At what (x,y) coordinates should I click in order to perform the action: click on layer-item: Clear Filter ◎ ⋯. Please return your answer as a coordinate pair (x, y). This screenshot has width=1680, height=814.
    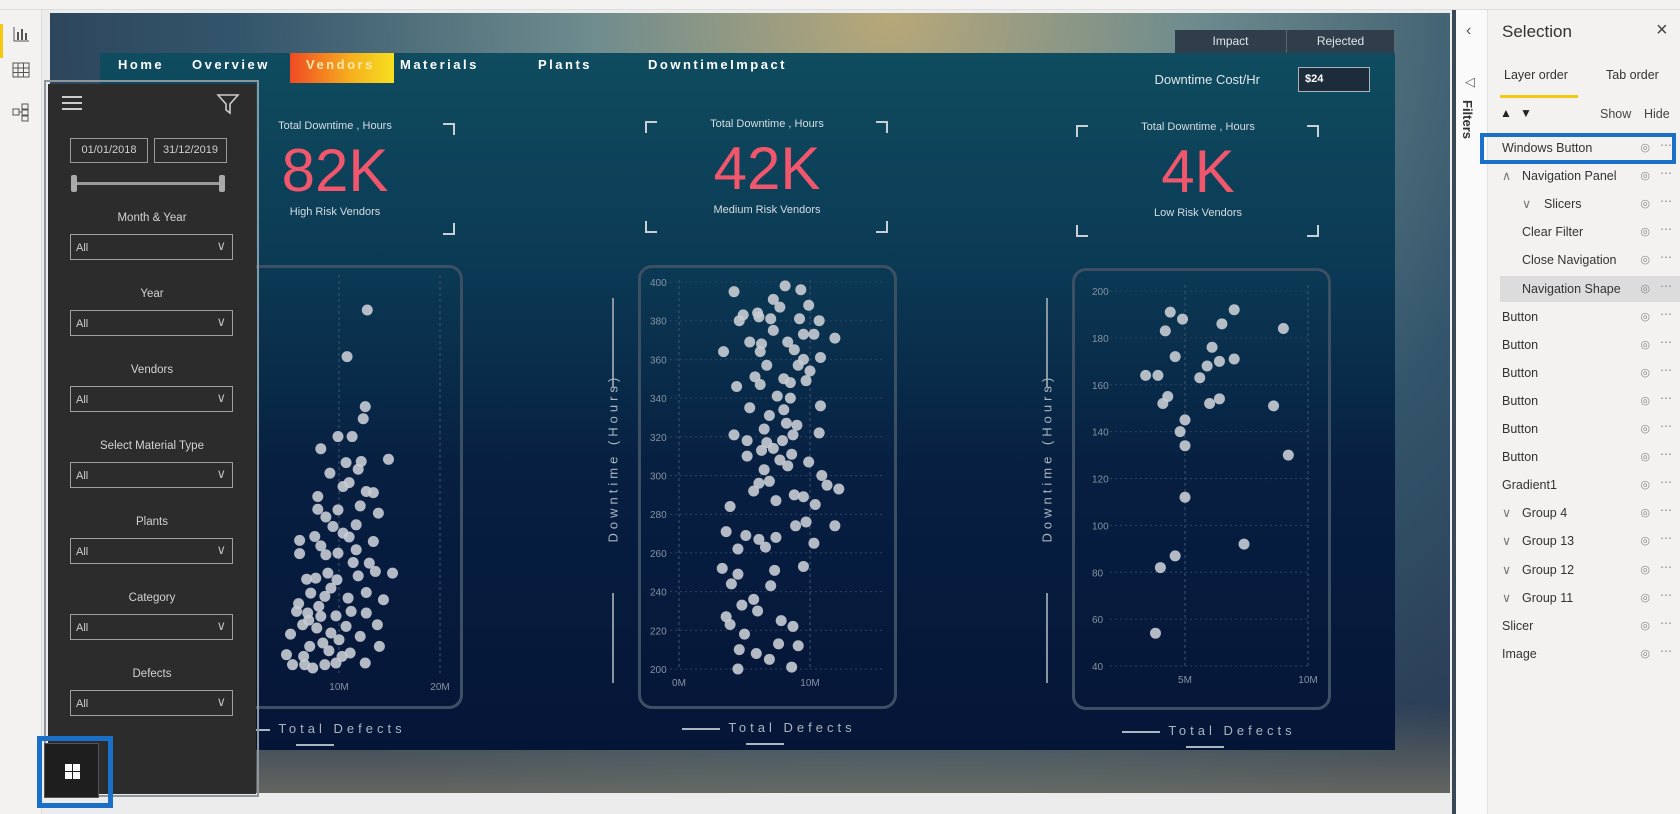
    Looking at the image, I should click on (1590, 232).